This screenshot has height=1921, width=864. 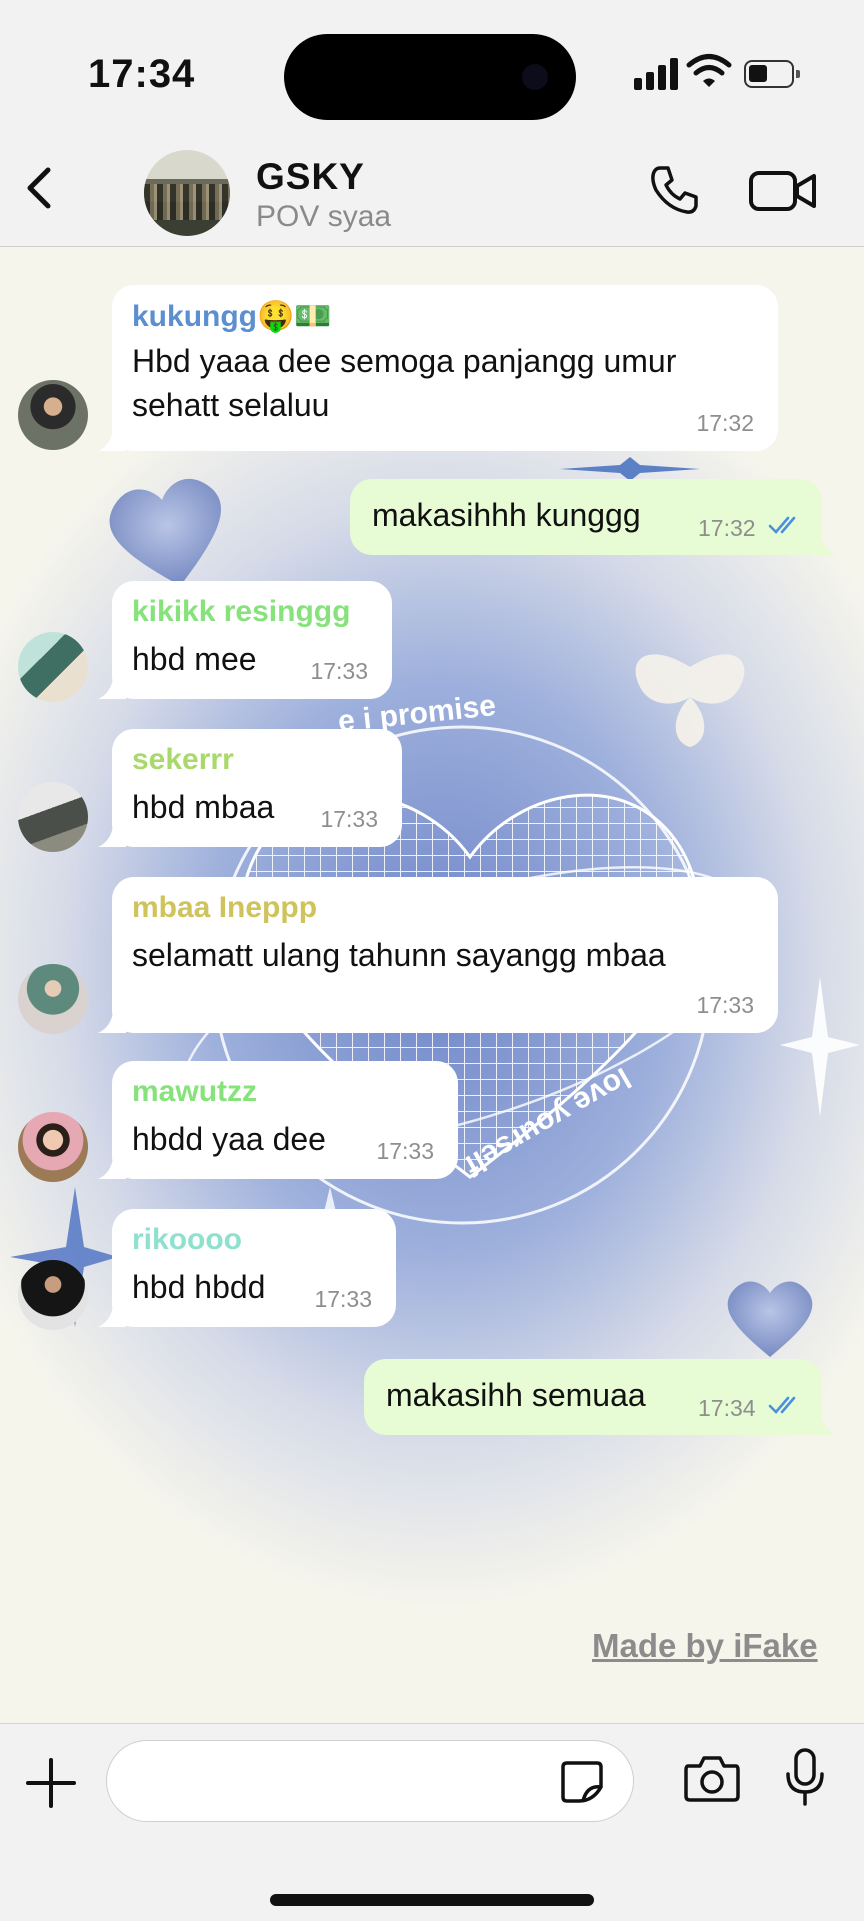 I want to click on plus-icon, so click(x=51, y=1783).